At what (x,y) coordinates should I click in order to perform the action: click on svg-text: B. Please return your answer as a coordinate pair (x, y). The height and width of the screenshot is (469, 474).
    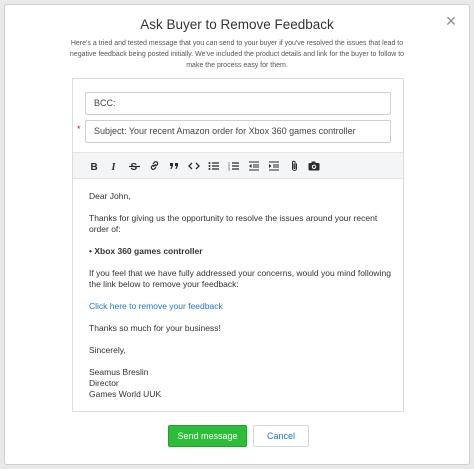
    Looking at the image, I should click on (94, 166).